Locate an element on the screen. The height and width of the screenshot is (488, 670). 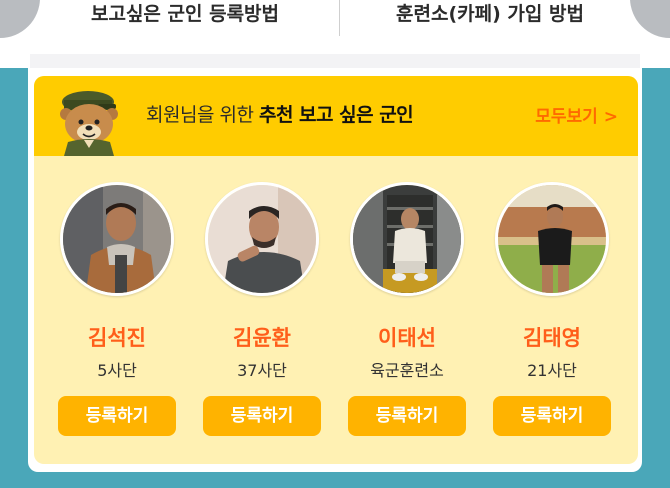
soldier-name: 이태선 is located at coordinates (407, 338).